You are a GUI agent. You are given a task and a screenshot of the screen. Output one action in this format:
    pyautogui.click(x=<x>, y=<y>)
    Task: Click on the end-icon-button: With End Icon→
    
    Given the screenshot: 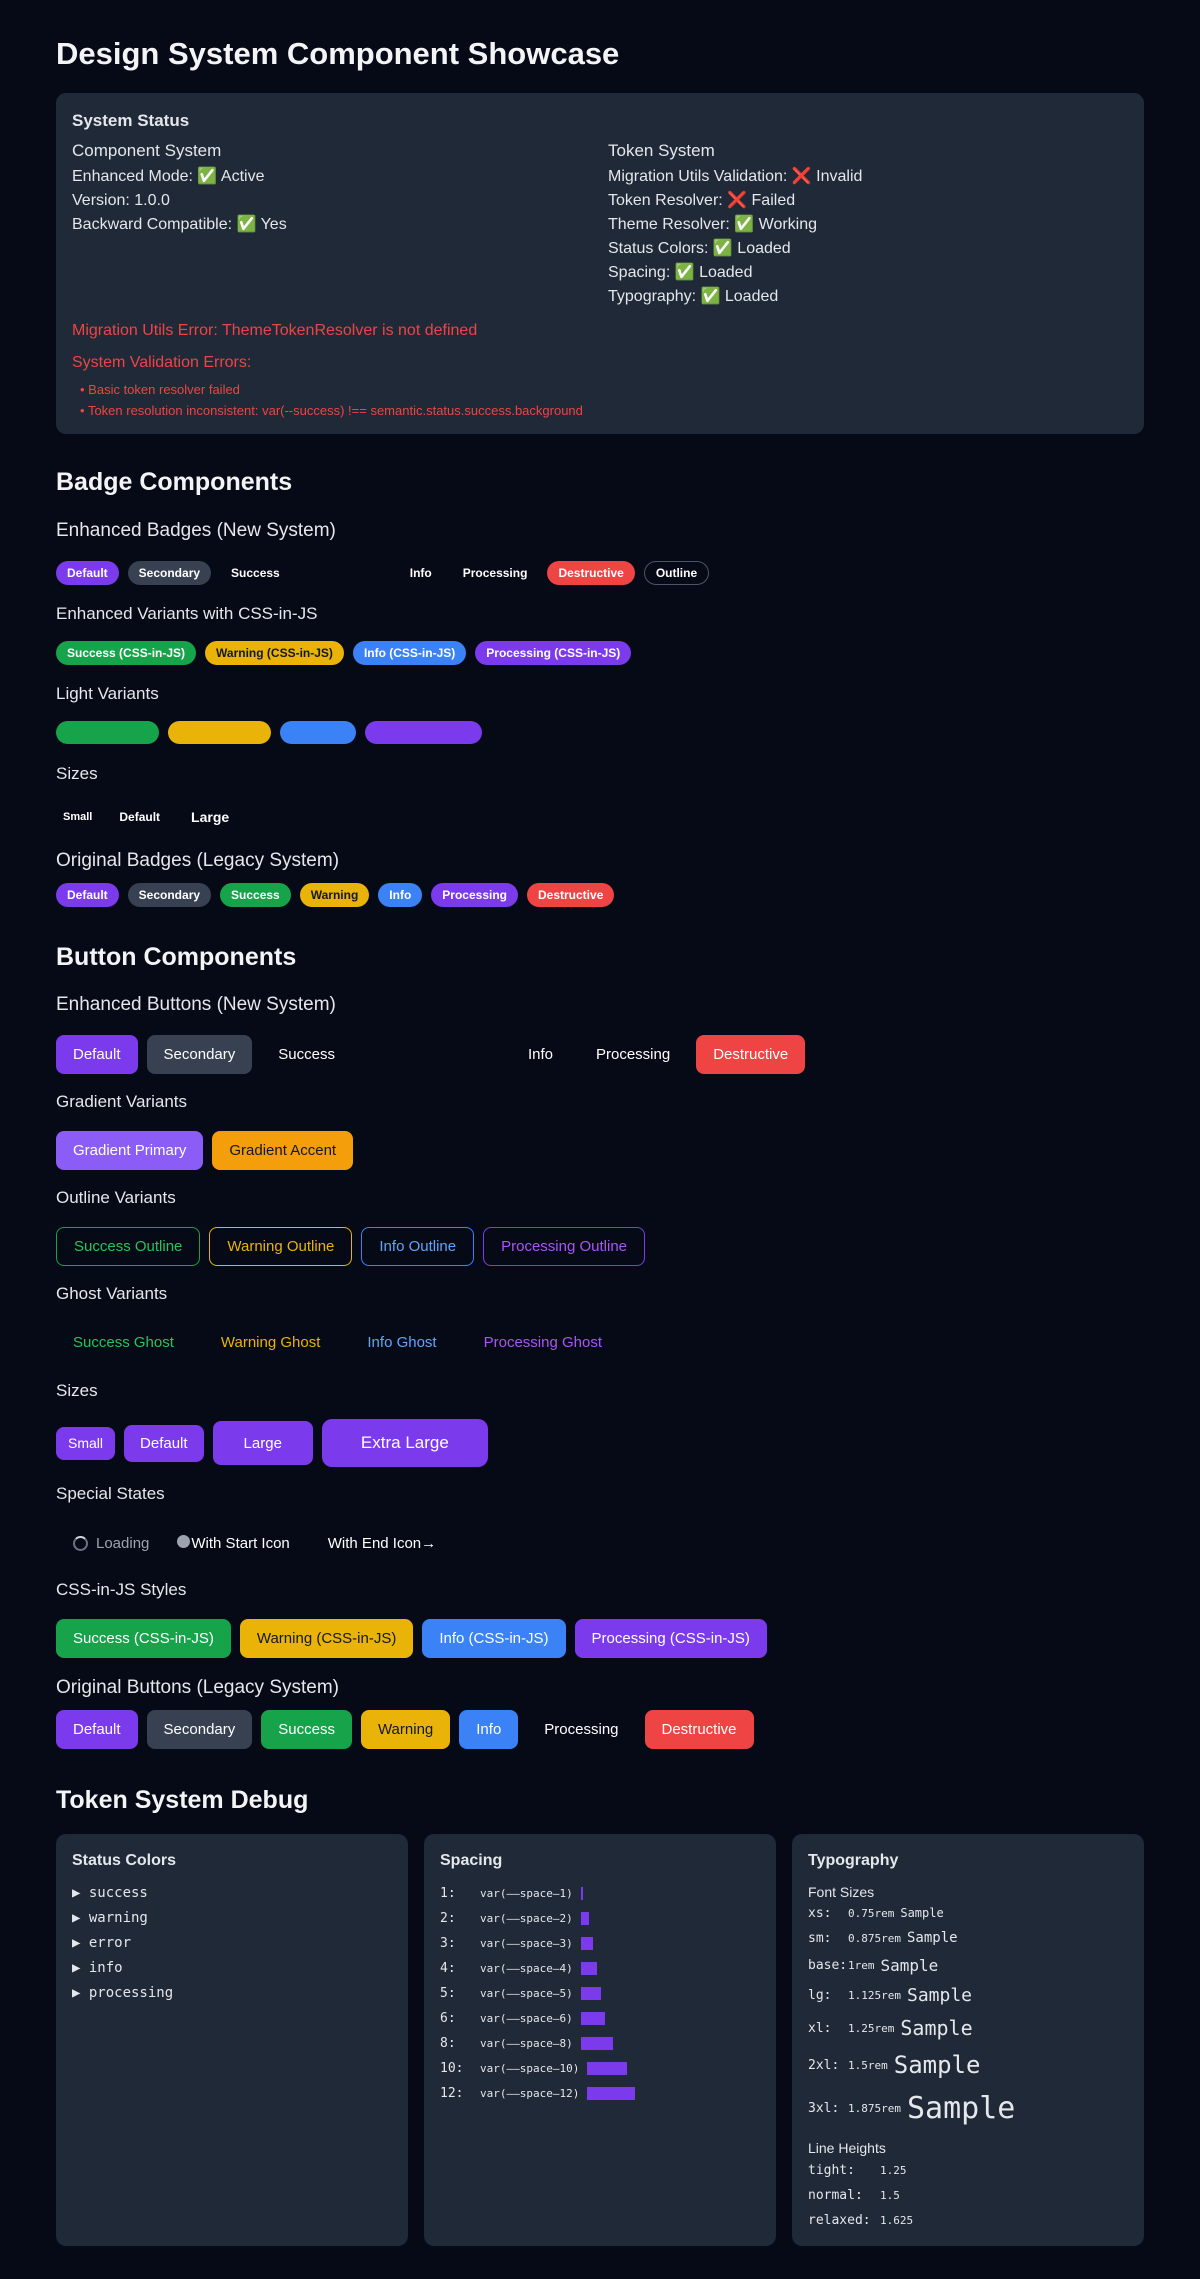 What is the action you would take?
    pyautogui.click(x=384, y=1543)
    